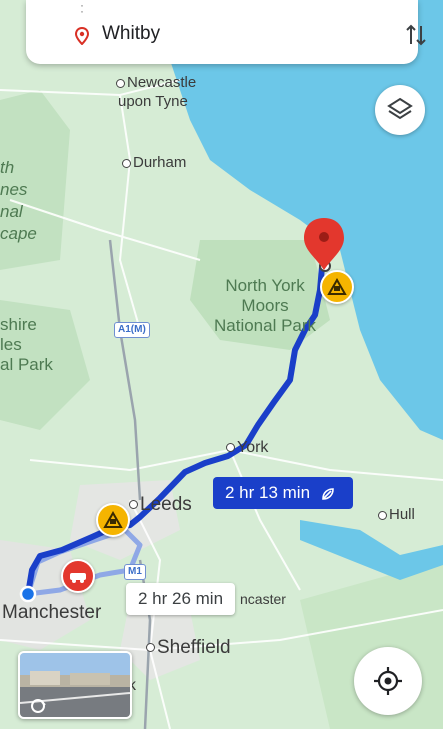  Describe the element at coordinates (154, 162) in the screenshot. I see `map-label-durham: Durham` at that location.